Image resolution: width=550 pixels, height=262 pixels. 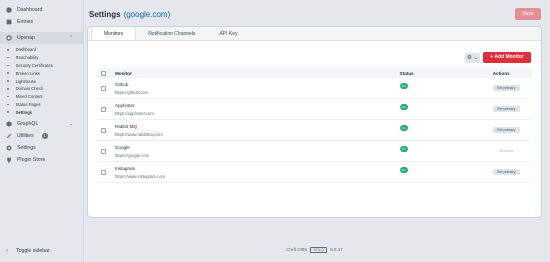 I want to click on graphql-icon, so click(x=9, y=124).